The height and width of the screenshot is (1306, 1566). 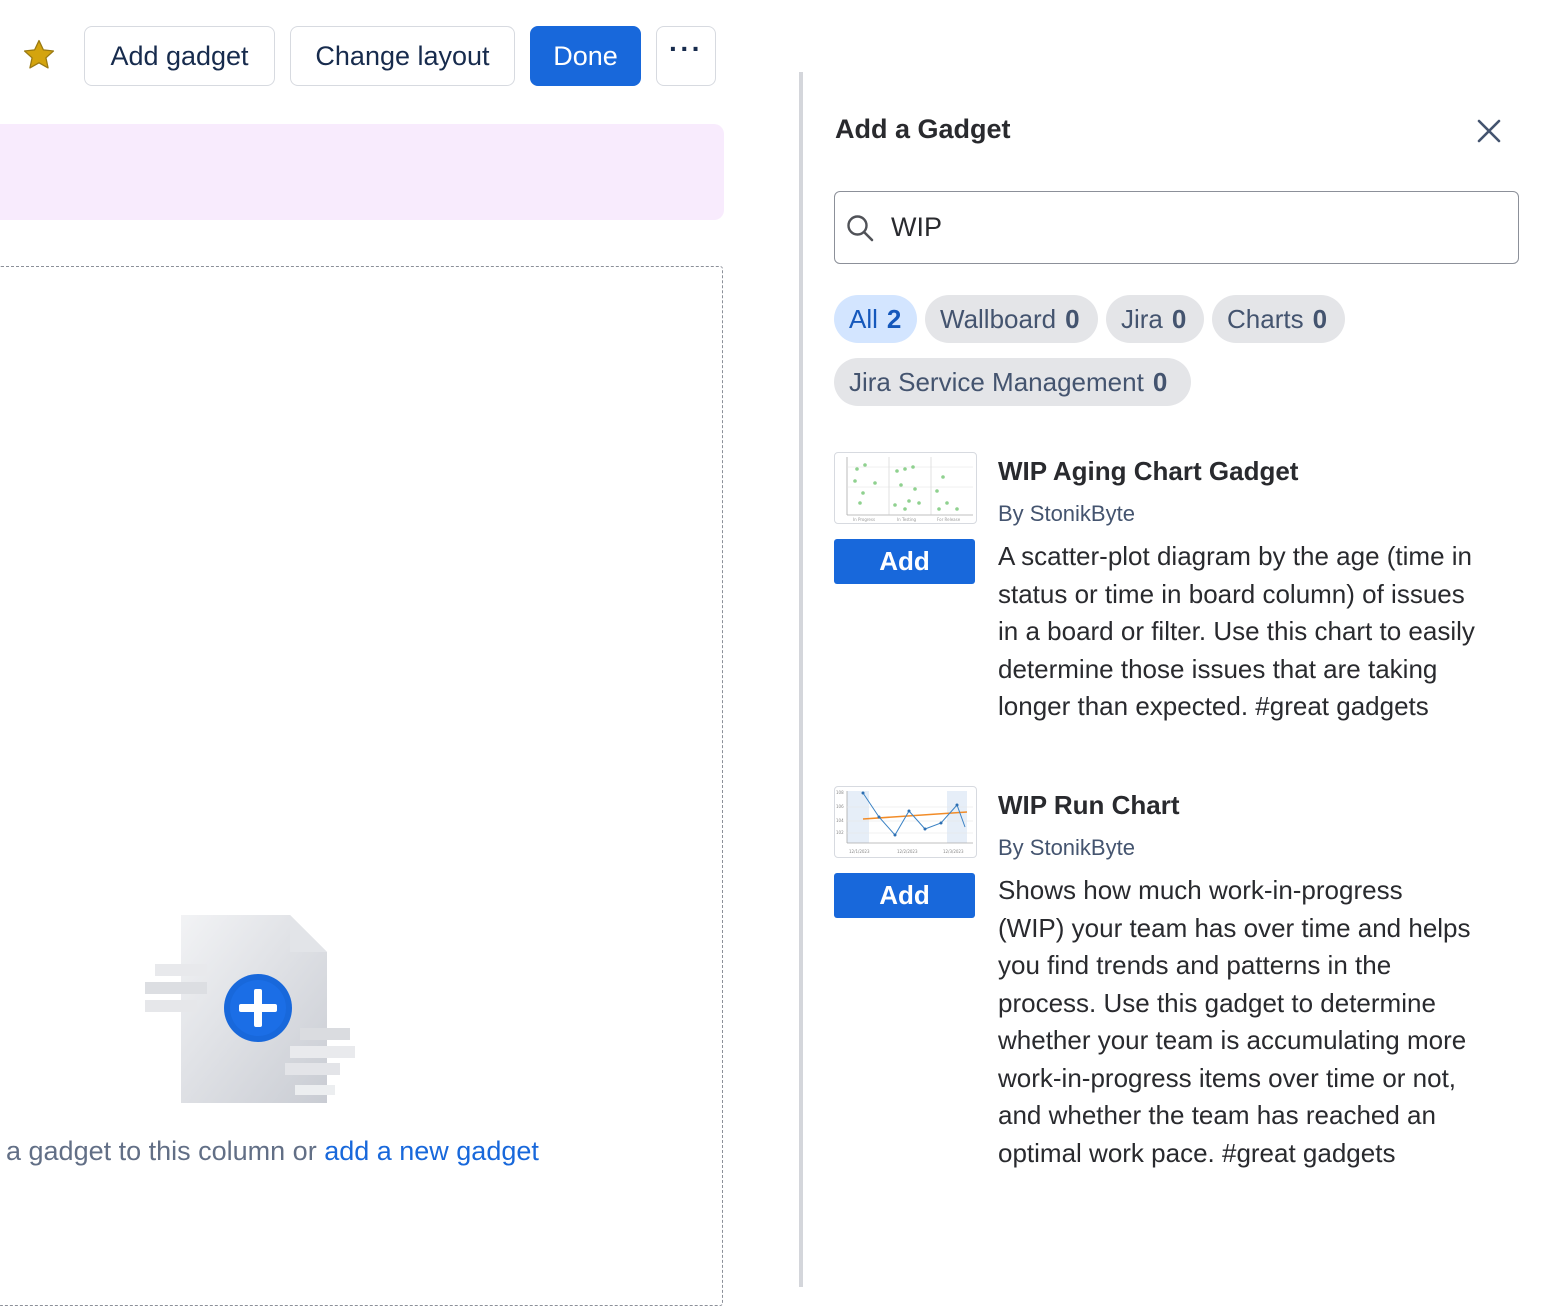 What do you see at coordinates (1155, 319) in the screenshot?
I see `filter-chip-jira: Jira 0` at bounding box center [1155, 319].